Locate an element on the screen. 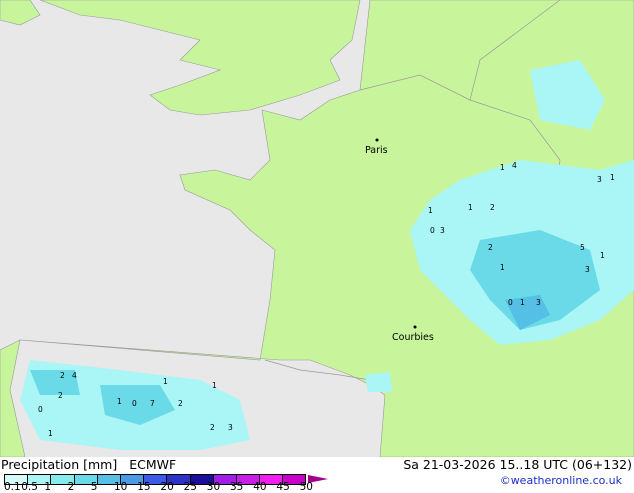 This screenshot has width=634, height=493. valid-time: Sa 21-03-2026 15..18 UTC (06+132) is located at coordinates (517, 464).